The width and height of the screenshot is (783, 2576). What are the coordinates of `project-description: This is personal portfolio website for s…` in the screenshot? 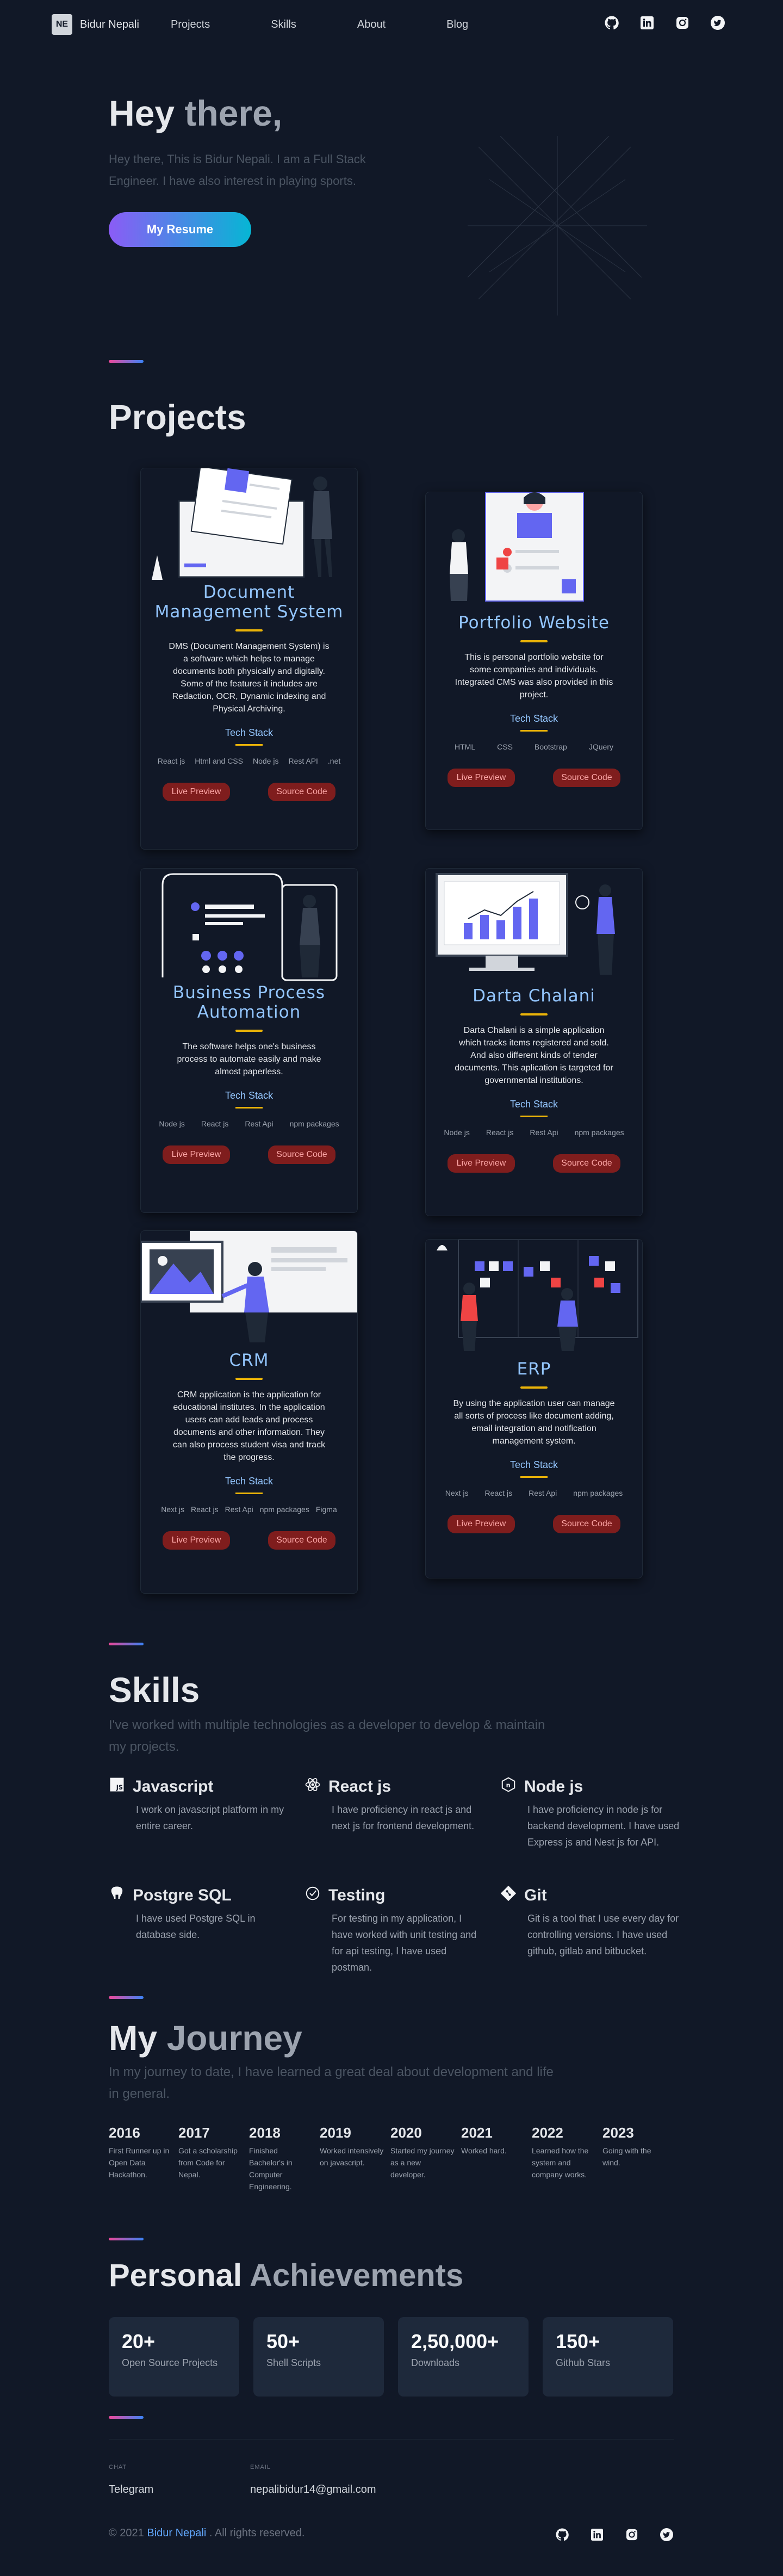 It's located at (534, 676).